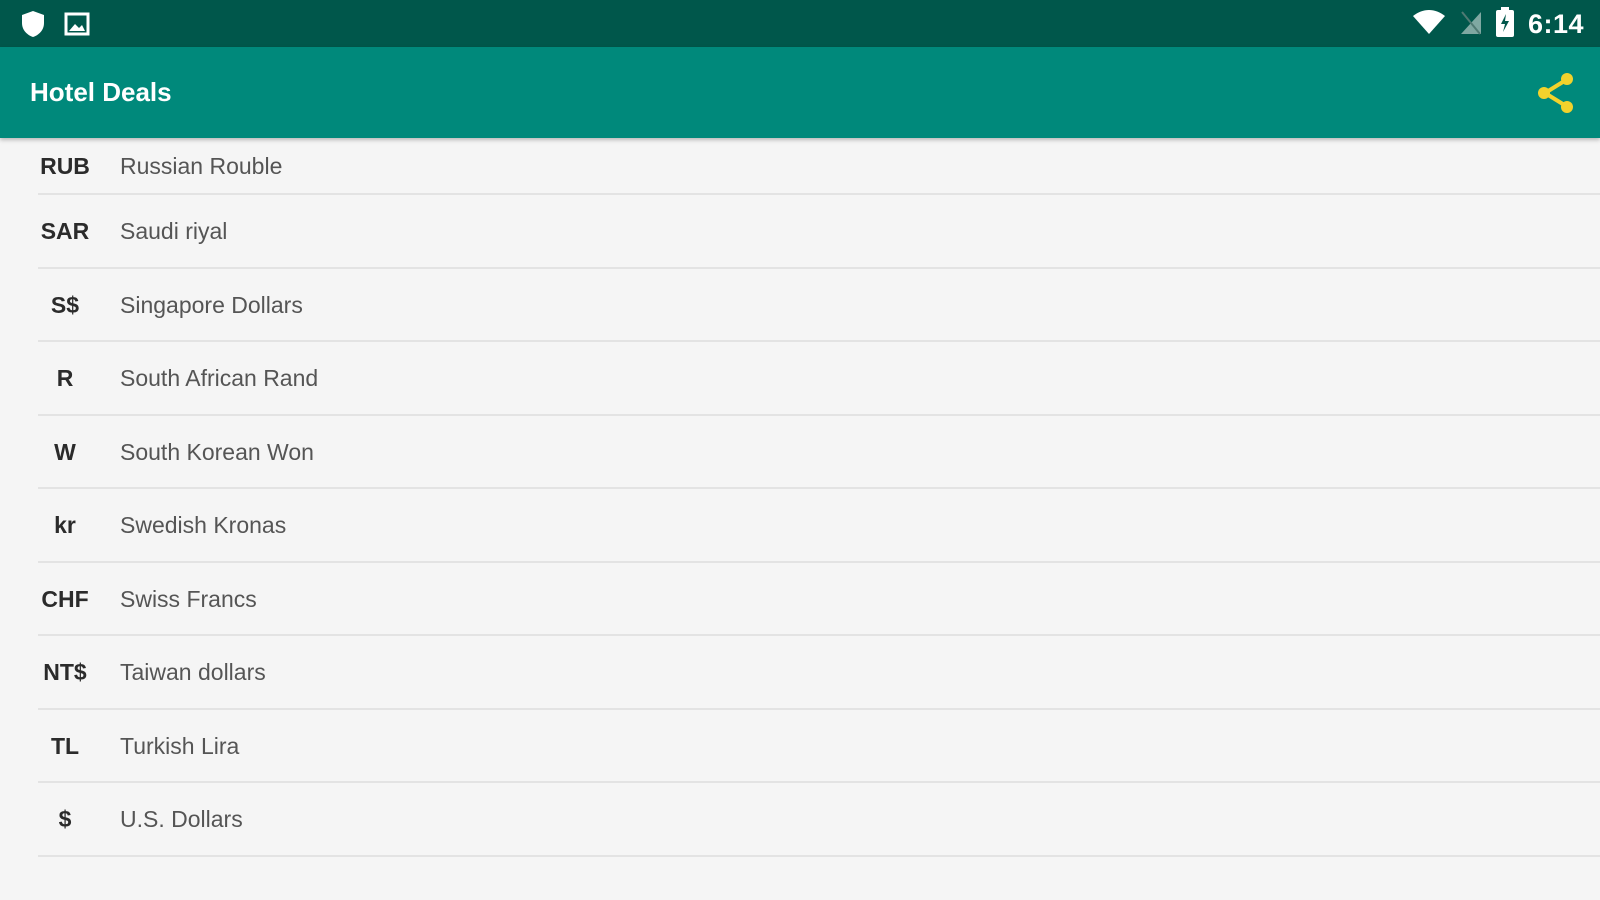 This screenshot has height=900, width=1600. I want to click on shield-icon, so click(33, 26).